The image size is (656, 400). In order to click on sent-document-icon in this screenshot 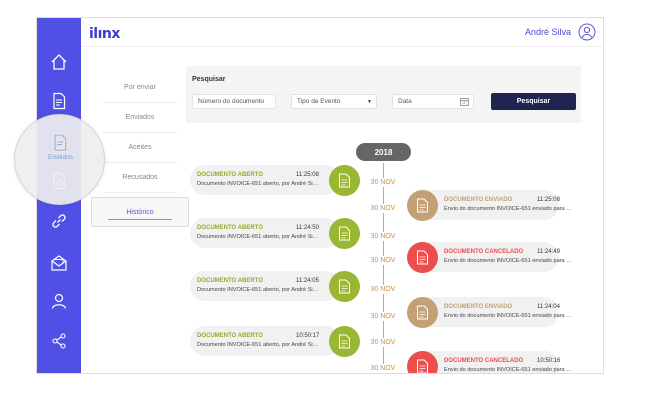, I will do `click(60, 142)`.